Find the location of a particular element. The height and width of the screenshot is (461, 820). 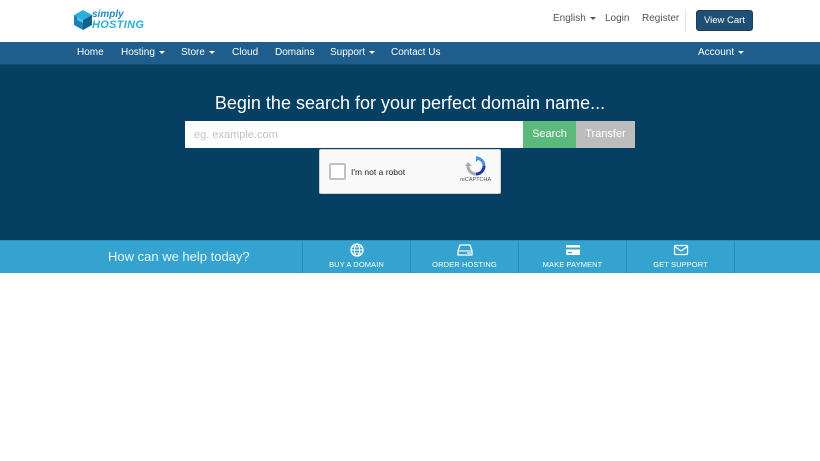

language-label: English is located at coordinates (569, 18).